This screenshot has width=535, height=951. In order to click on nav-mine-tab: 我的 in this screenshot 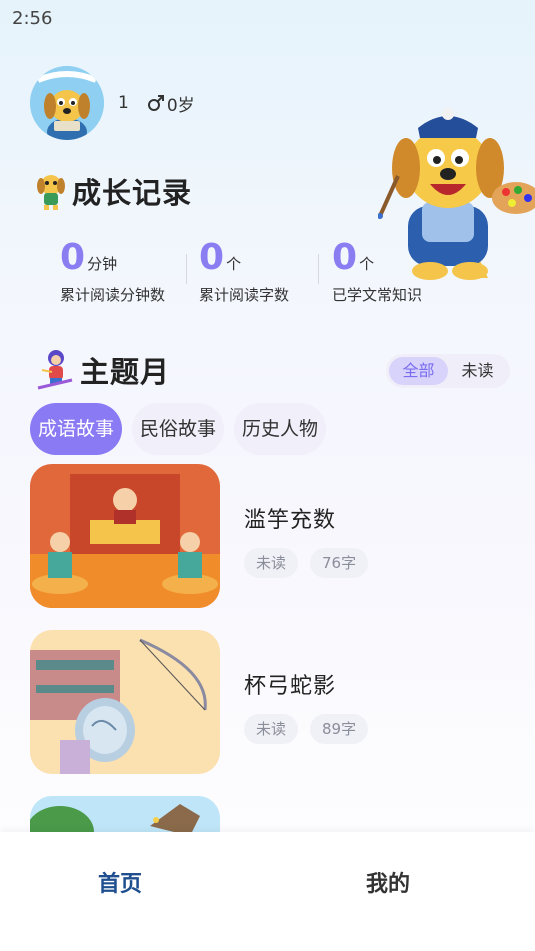, I will do `click(388, 882)`.